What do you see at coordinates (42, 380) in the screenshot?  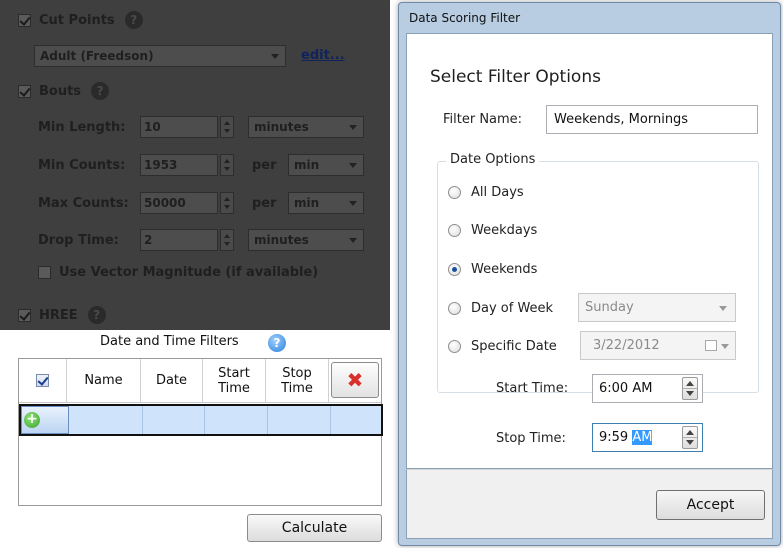 I see `select-all-checkbox` at bounding box center [42, 380].